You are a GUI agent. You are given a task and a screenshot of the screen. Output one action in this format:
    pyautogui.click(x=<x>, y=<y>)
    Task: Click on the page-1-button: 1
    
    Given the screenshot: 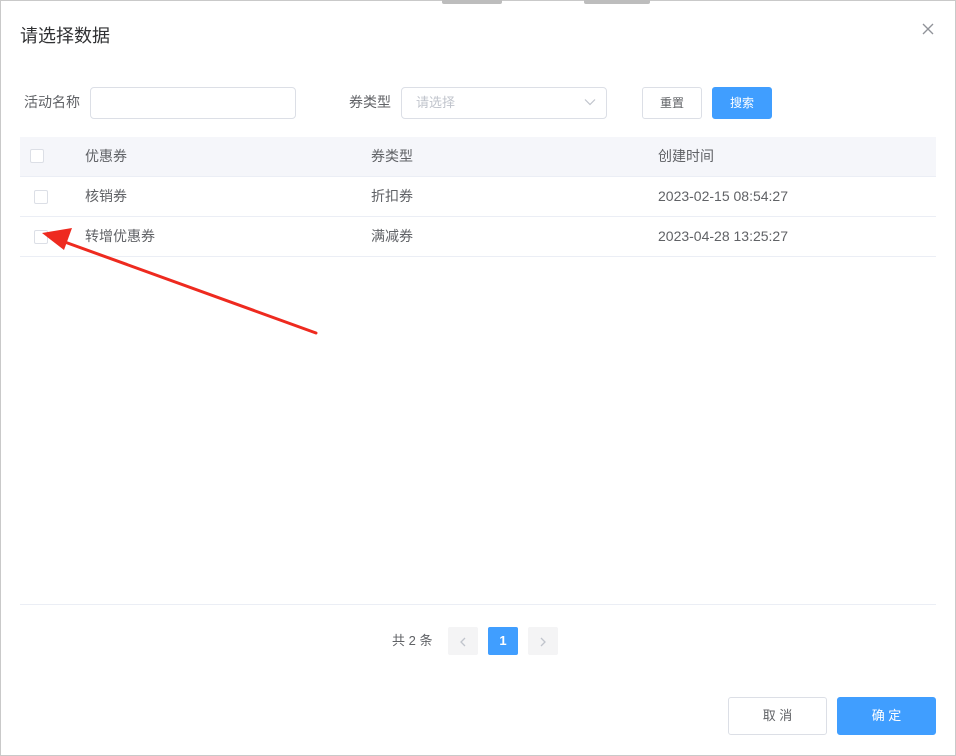 What is the action you would take?
    pyautogui.click(x=503, y=641)
    